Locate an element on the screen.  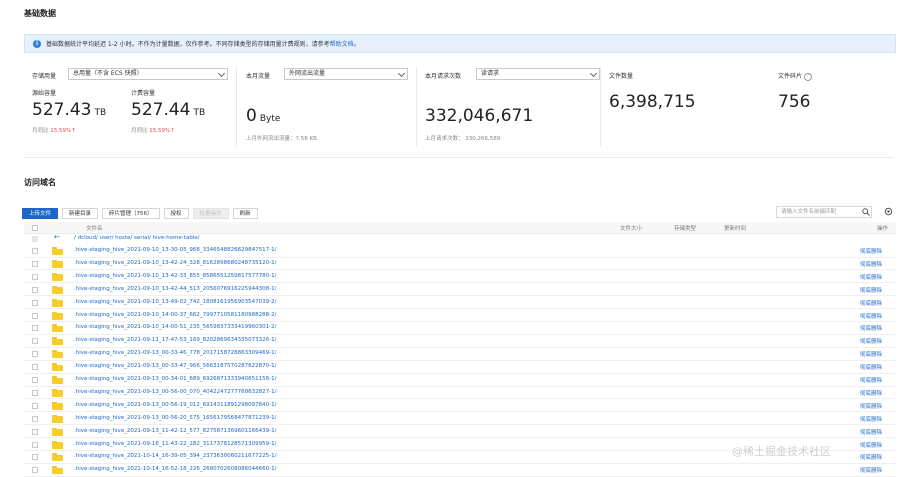
col-time-header: 更新时间 is located at coordinates (735, 228).